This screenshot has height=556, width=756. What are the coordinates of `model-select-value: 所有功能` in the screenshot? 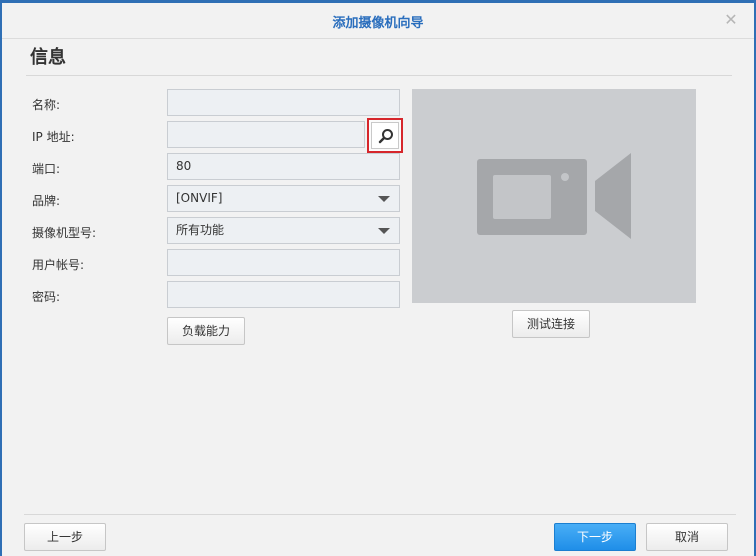 It's located at (200, 230).